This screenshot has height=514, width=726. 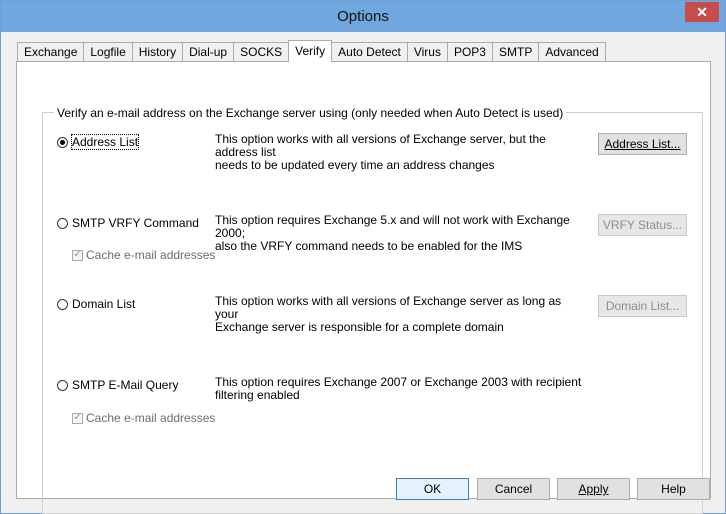 I want to click on cancel-button: Cancel, so click(x=513, y=489).